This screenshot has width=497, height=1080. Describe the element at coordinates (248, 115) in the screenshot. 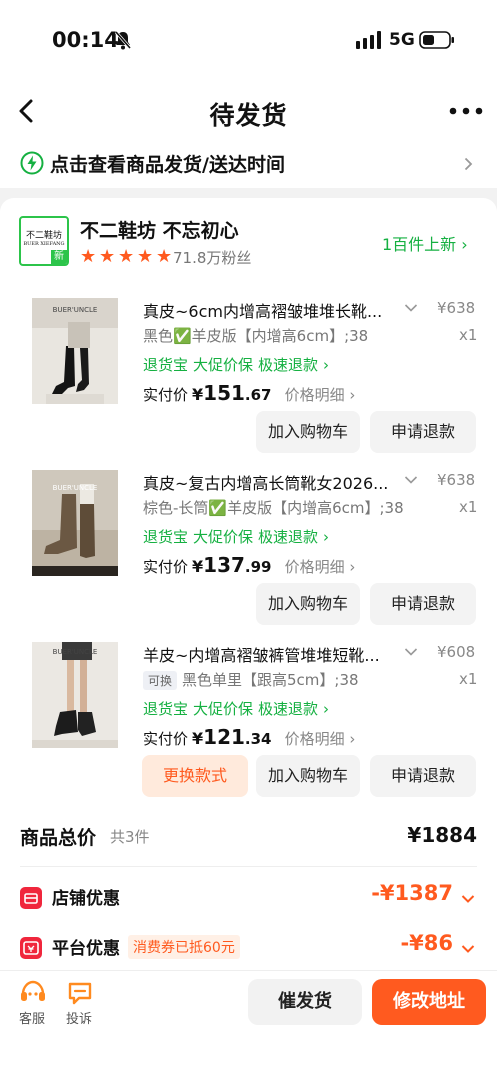

I see `page-title: 待发货` at that location.